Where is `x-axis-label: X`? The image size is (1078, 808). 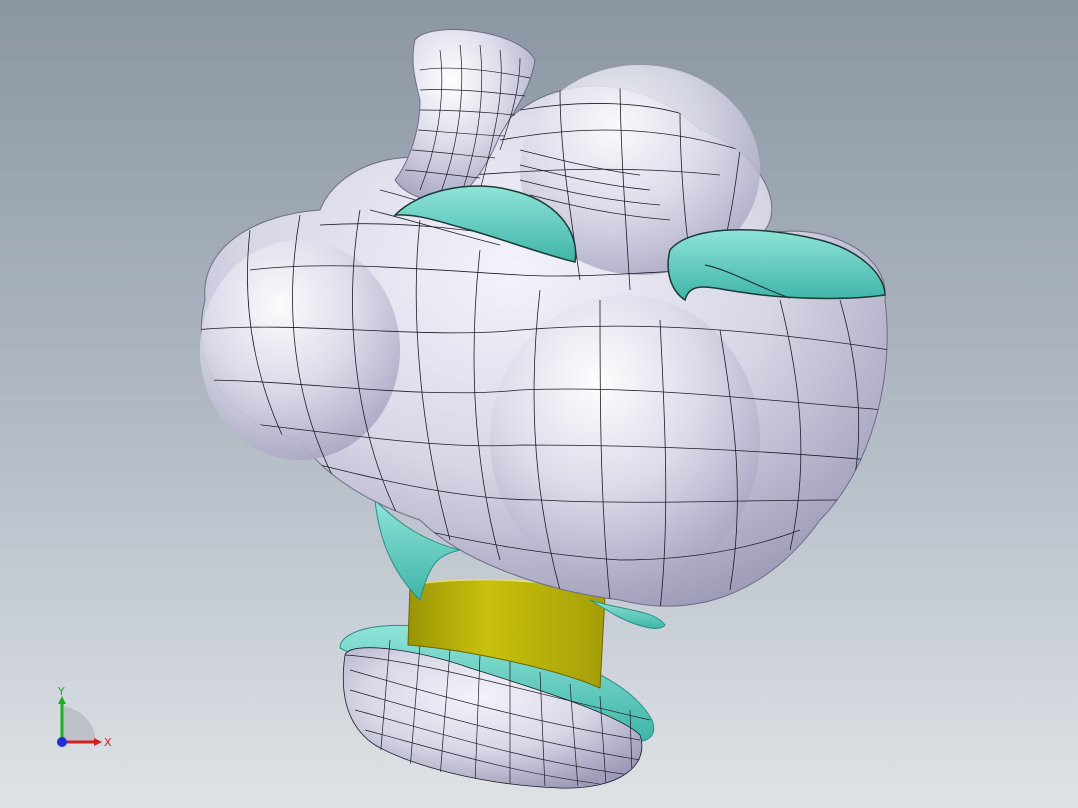 x-axis-label: X is located at coordinates (108, 742).